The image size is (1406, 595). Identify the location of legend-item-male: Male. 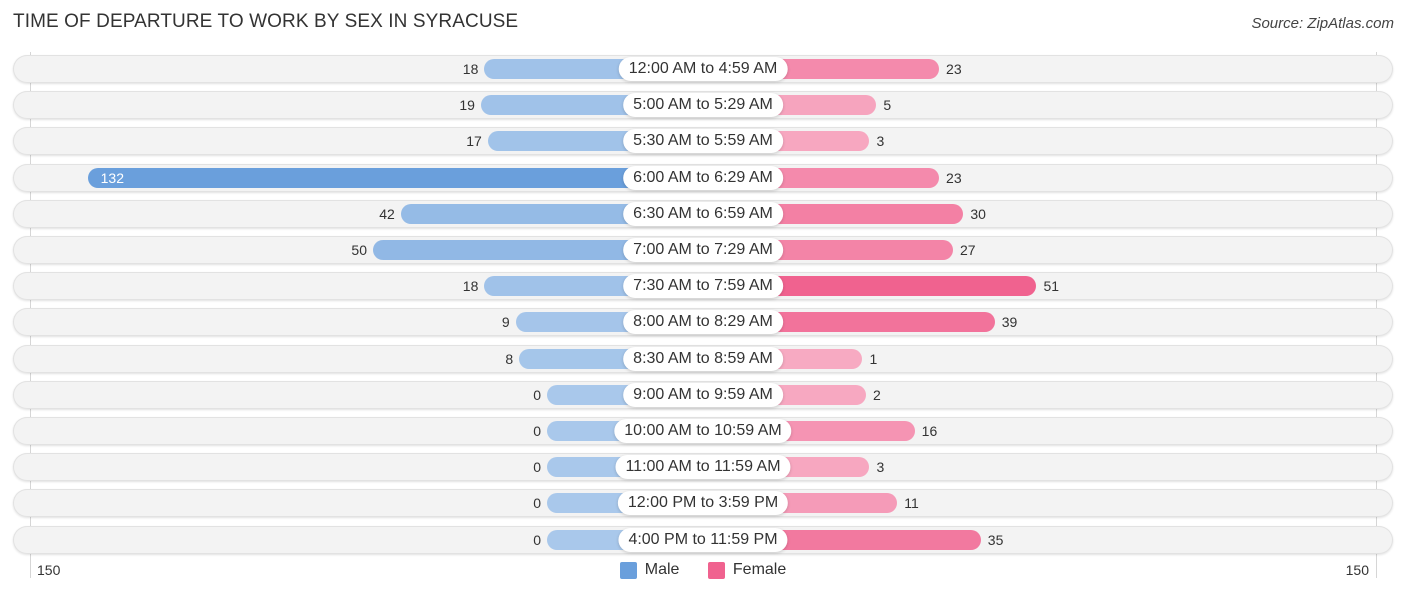
(649, 570).